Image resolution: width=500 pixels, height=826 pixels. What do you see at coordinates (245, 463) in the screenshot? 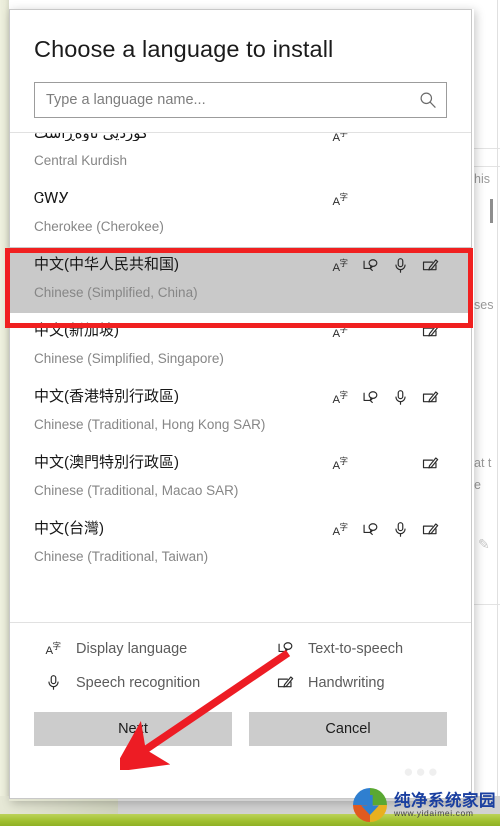
I see `language-row: 中文(澳門特別行政區) A 字` at bounding box center [245, 463].